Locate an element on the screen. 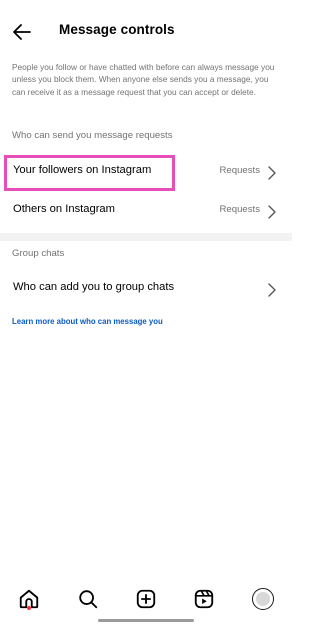  back-button is located at coordinates (22, 32).